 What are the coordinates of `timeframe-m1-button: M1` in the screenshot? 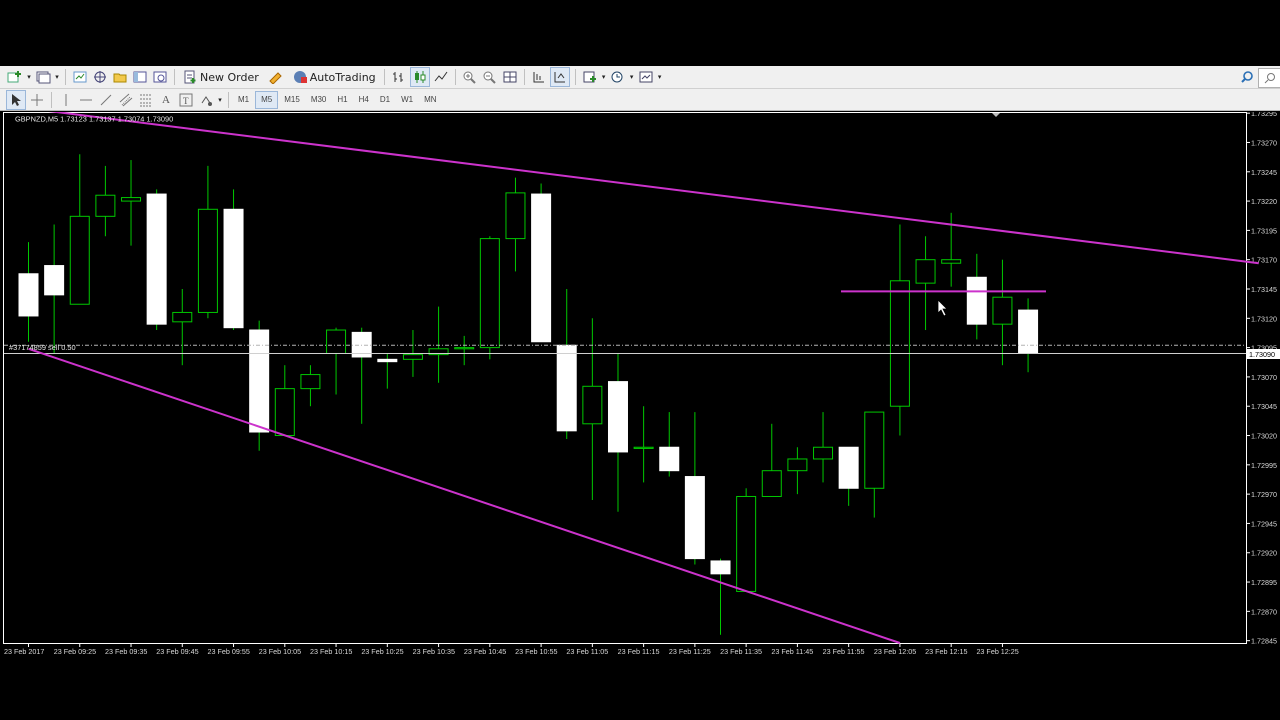 It's located at (243, 100).